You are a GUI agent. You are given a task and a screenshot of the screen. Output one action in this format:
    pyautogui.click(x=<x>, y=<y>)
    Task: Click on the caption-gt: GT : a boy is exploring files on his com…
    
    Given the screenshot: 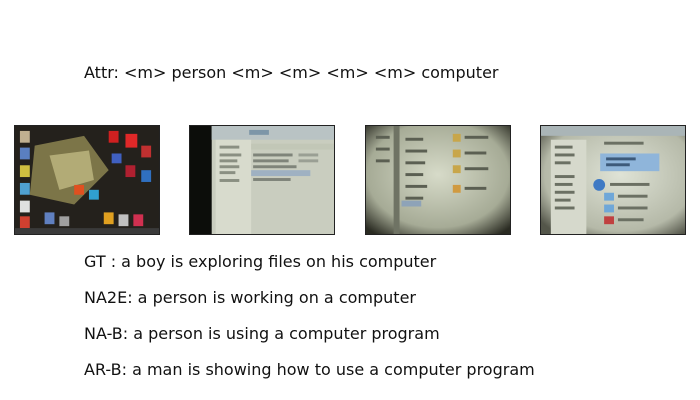 What is the action you would take?
    pyautogui.click(x=260, y=261)
    